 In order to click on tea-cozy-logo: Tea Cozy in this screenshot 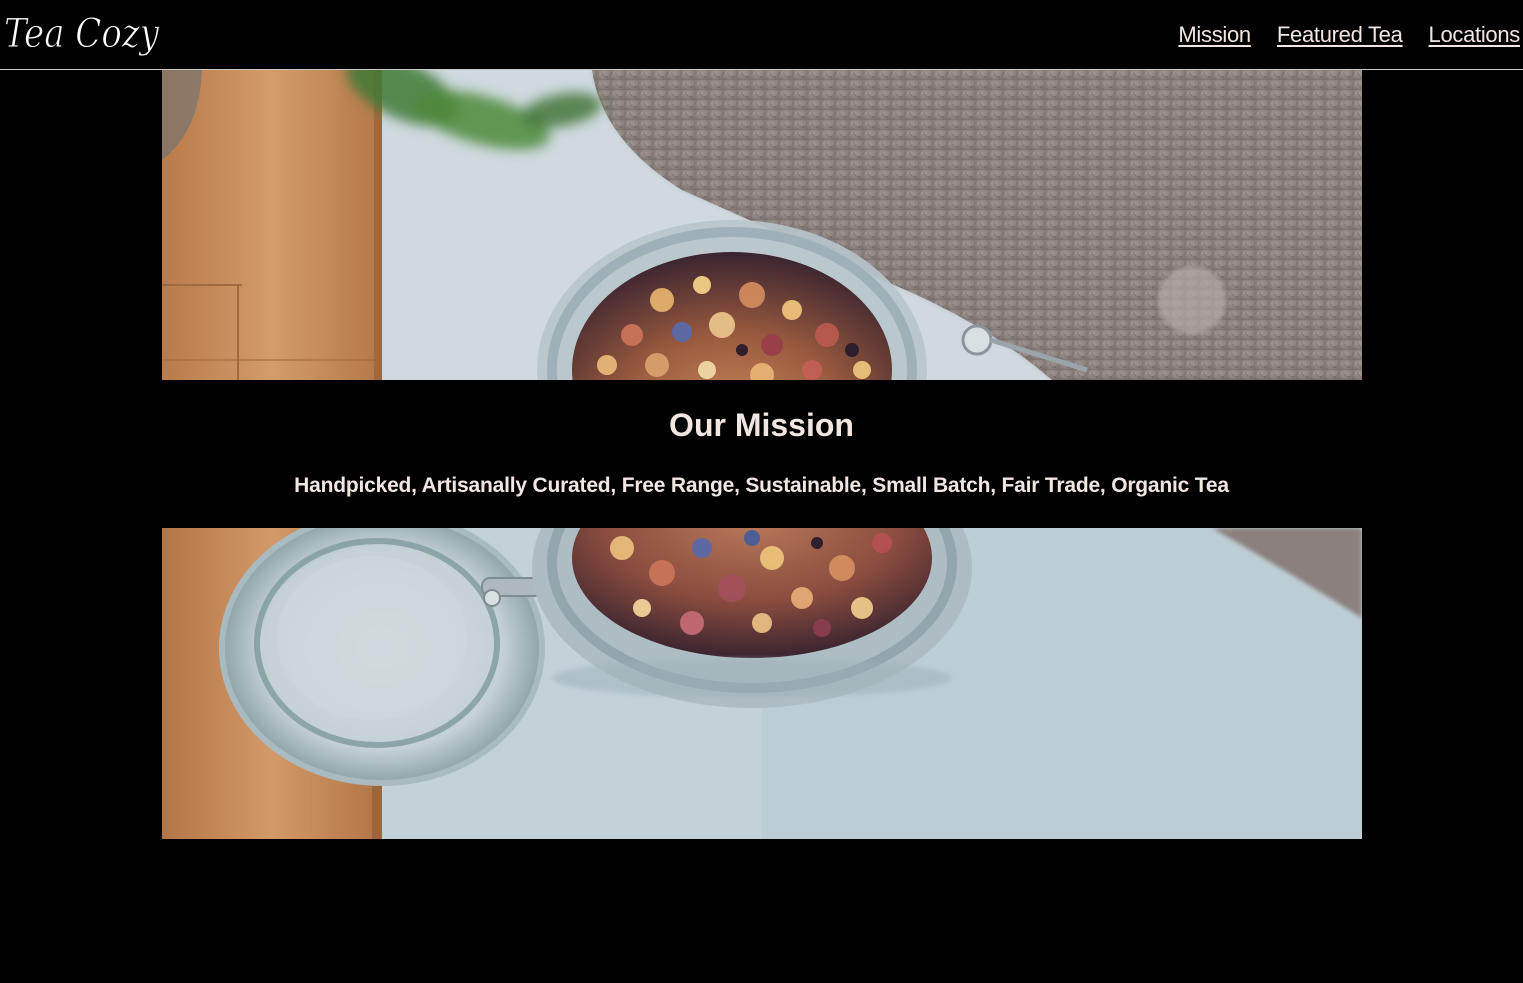, I will do `click(84, 33)`.